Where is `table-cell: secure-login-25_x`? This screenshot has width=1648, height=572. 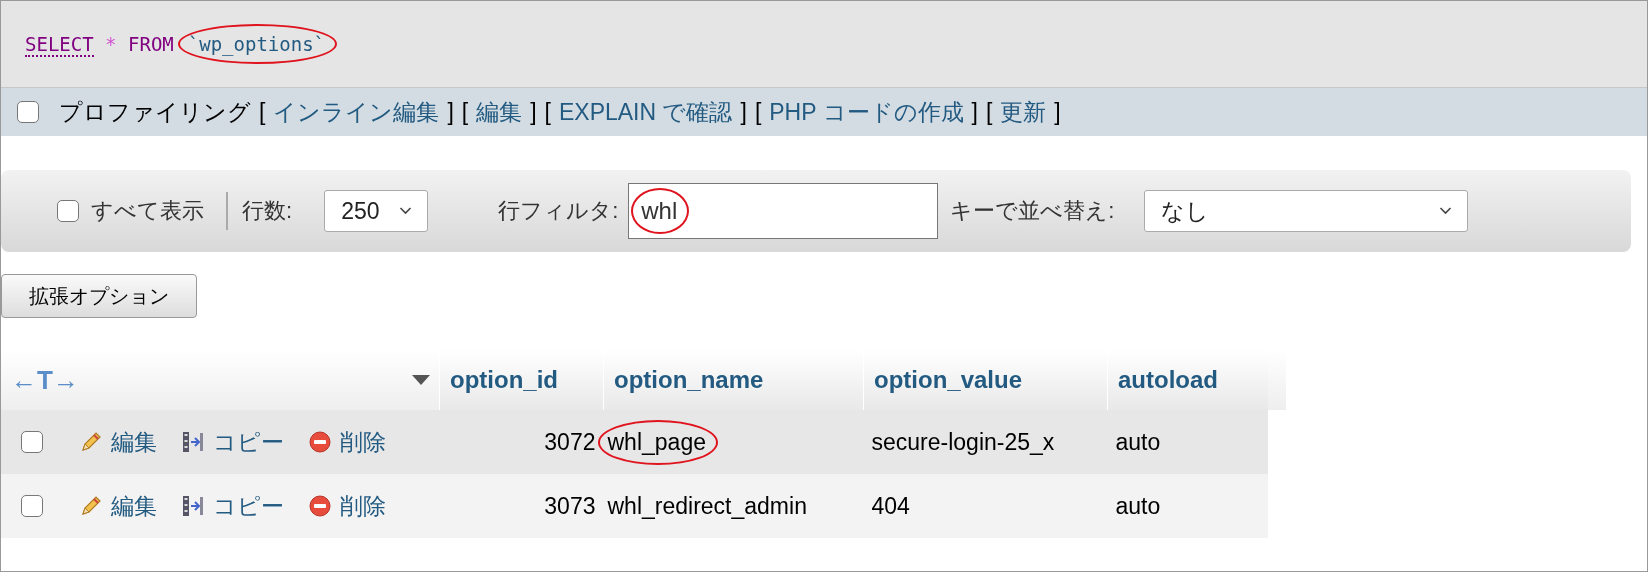 table-cell: secure-login-25_x is located at coordinates (963, 441).